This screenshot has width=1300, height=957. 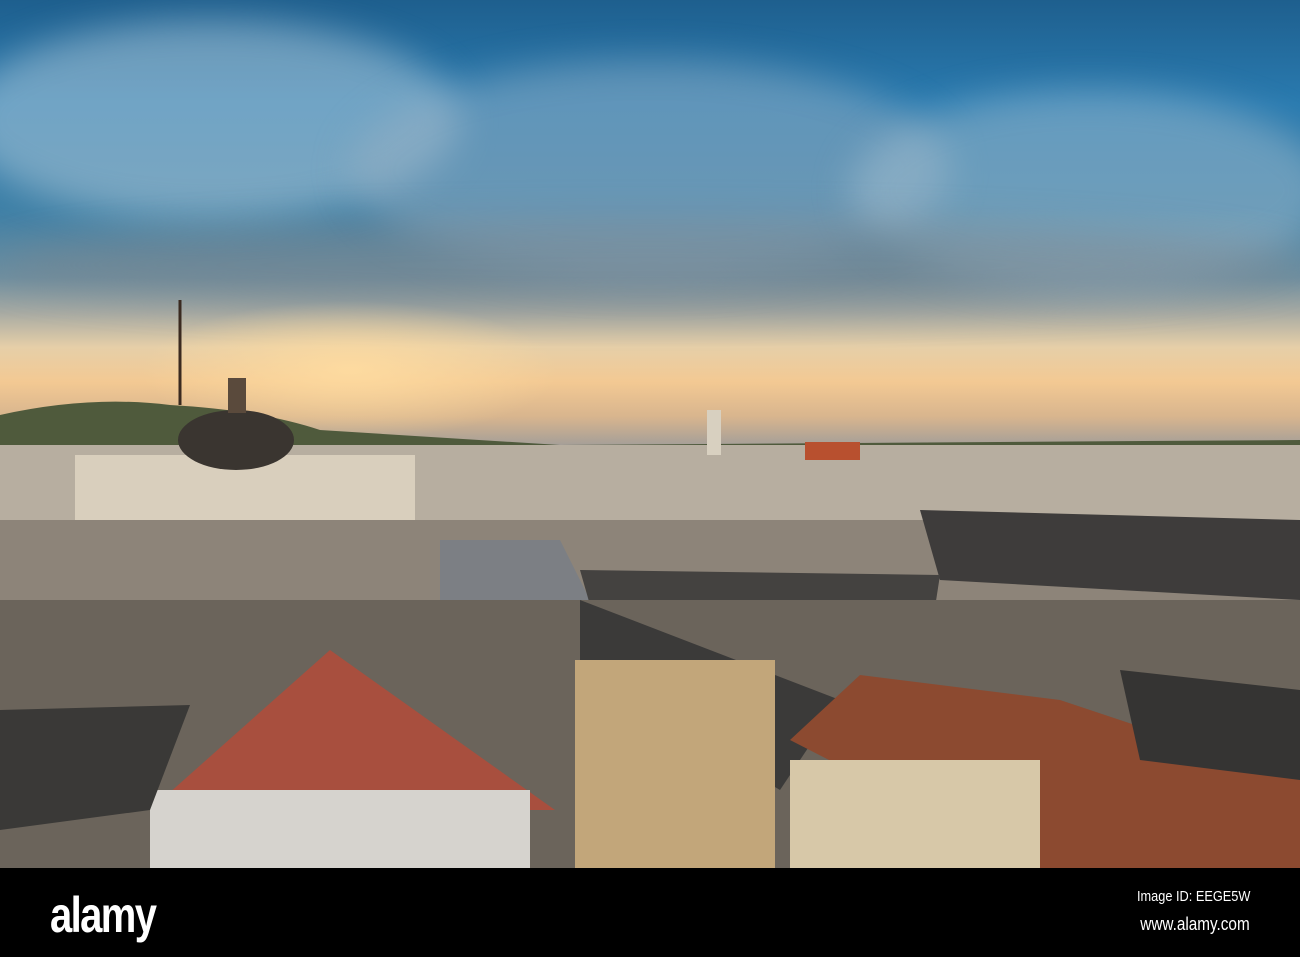 What do you see at coordinates (237, 395) in the screenshot?
I see `dome-tower` at bounding box center [237, 395].